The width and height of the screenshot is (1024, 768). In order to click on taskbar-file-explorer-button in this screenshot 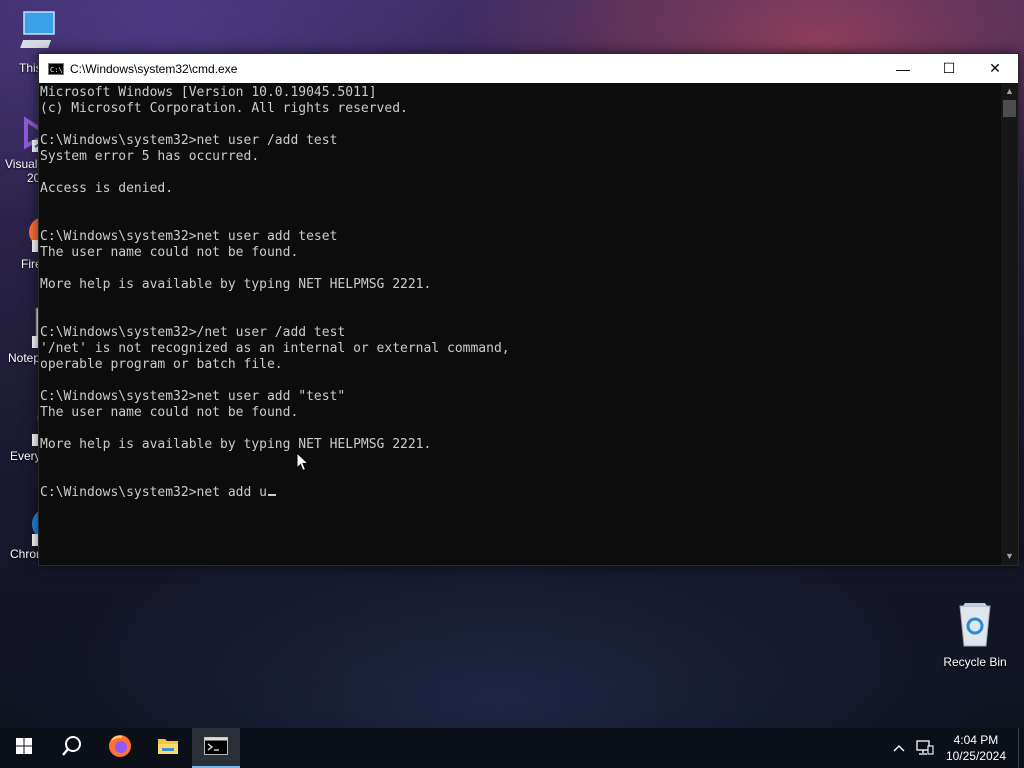, I will do `click(168, 748)`.